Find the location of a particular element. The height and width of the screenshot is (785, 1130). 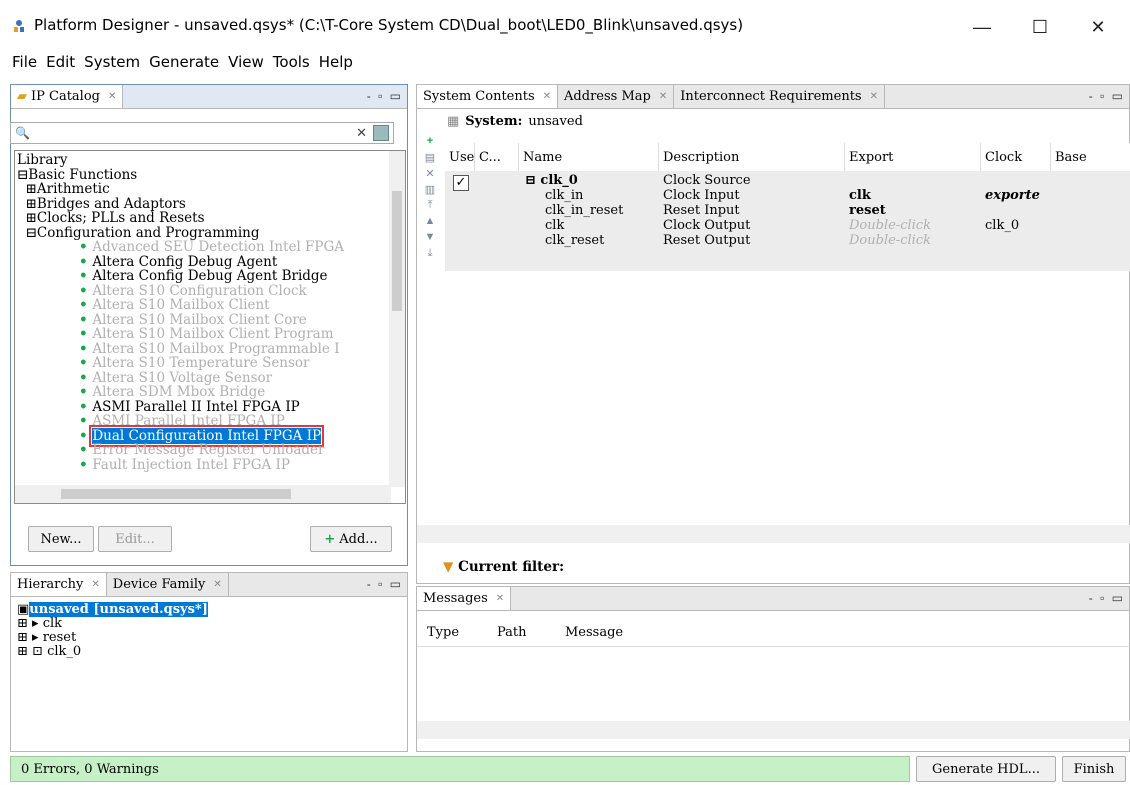

row-name: ⊟ clk_0 is located at coordinates (551, 180).